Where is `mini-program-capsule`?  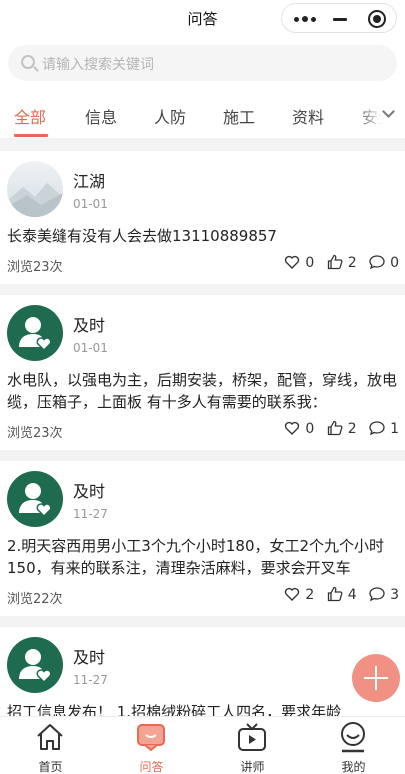
mini-program-capsule is located at coordinates (339, 18).